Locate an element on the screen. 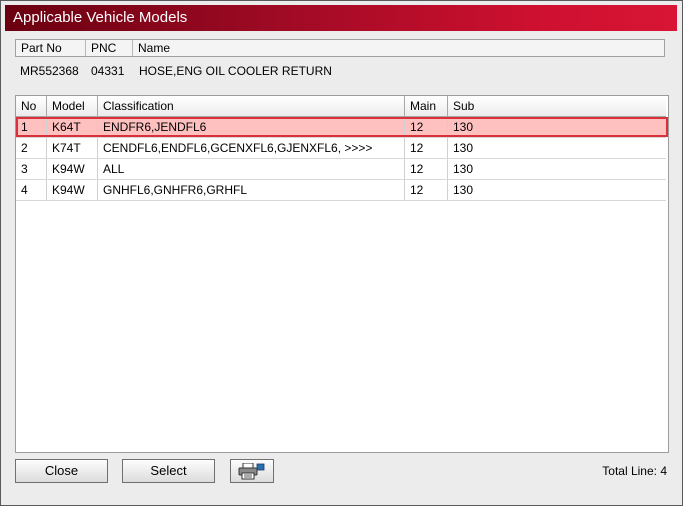  col-sub-header: Sub is located at coordinates (557, 106).